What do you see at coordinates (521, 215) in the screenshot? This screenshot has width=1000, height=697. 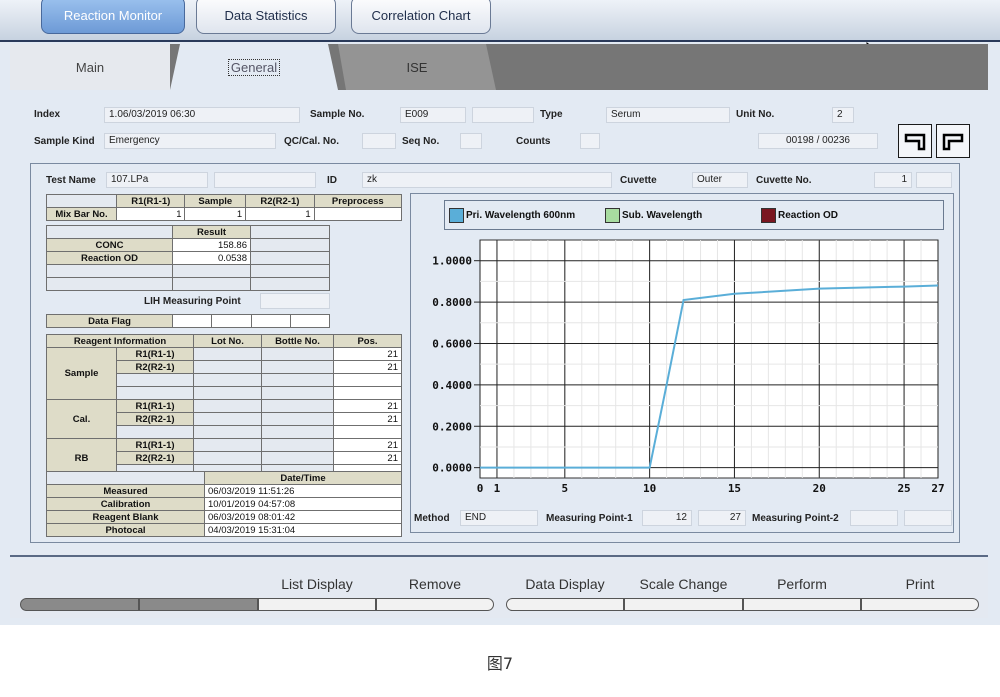 I see `legend-label-primary: Pri. Wavelength 600nm` at bounding box center [521, 215].